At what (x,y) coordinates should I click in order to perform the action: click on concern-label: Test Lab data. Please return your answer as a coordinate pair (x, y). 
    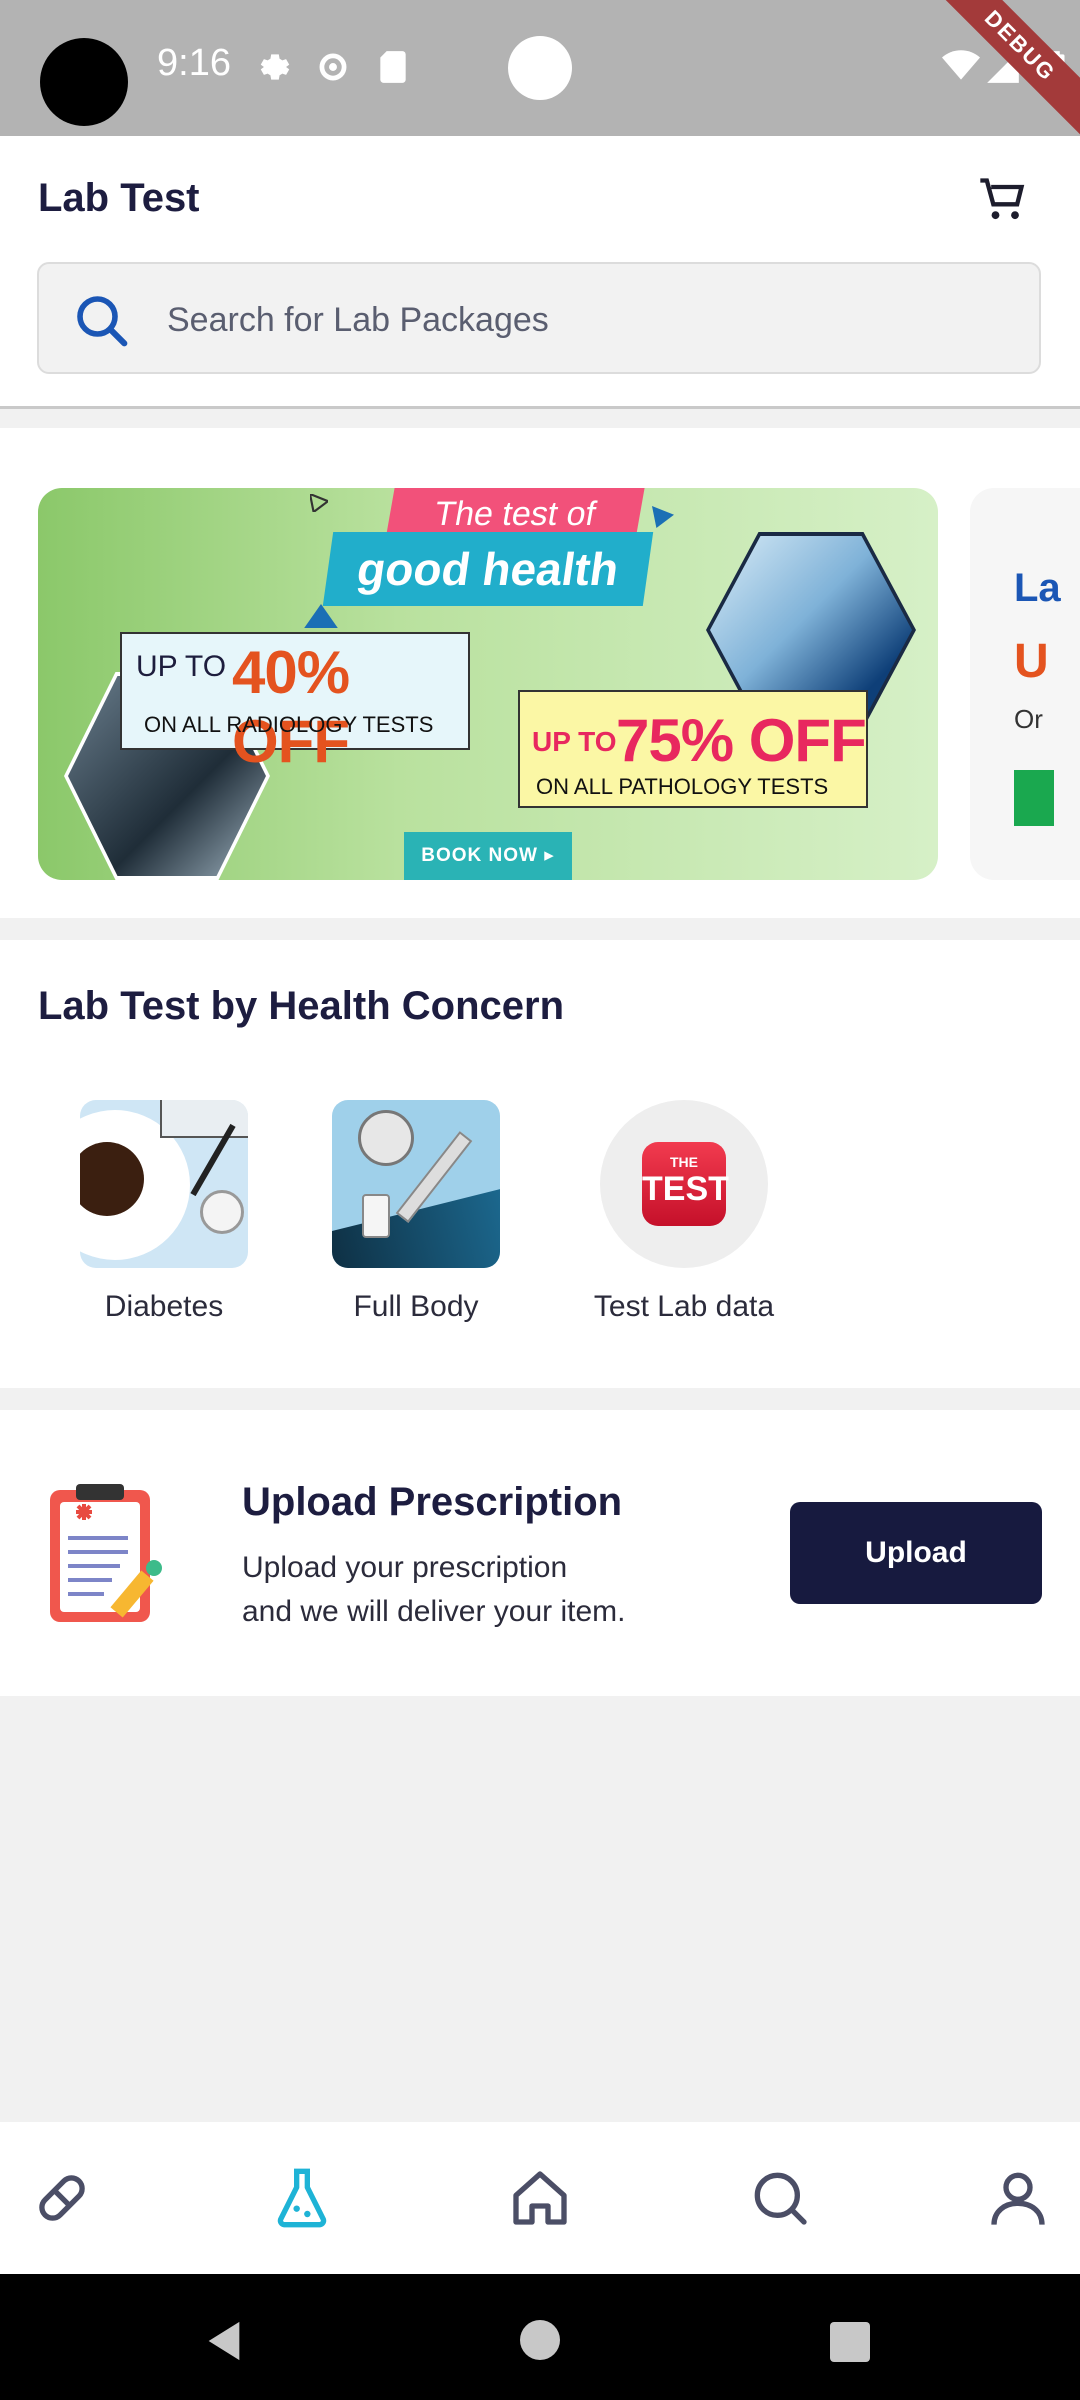
    Looking at the image, I should click on (684, 1306).